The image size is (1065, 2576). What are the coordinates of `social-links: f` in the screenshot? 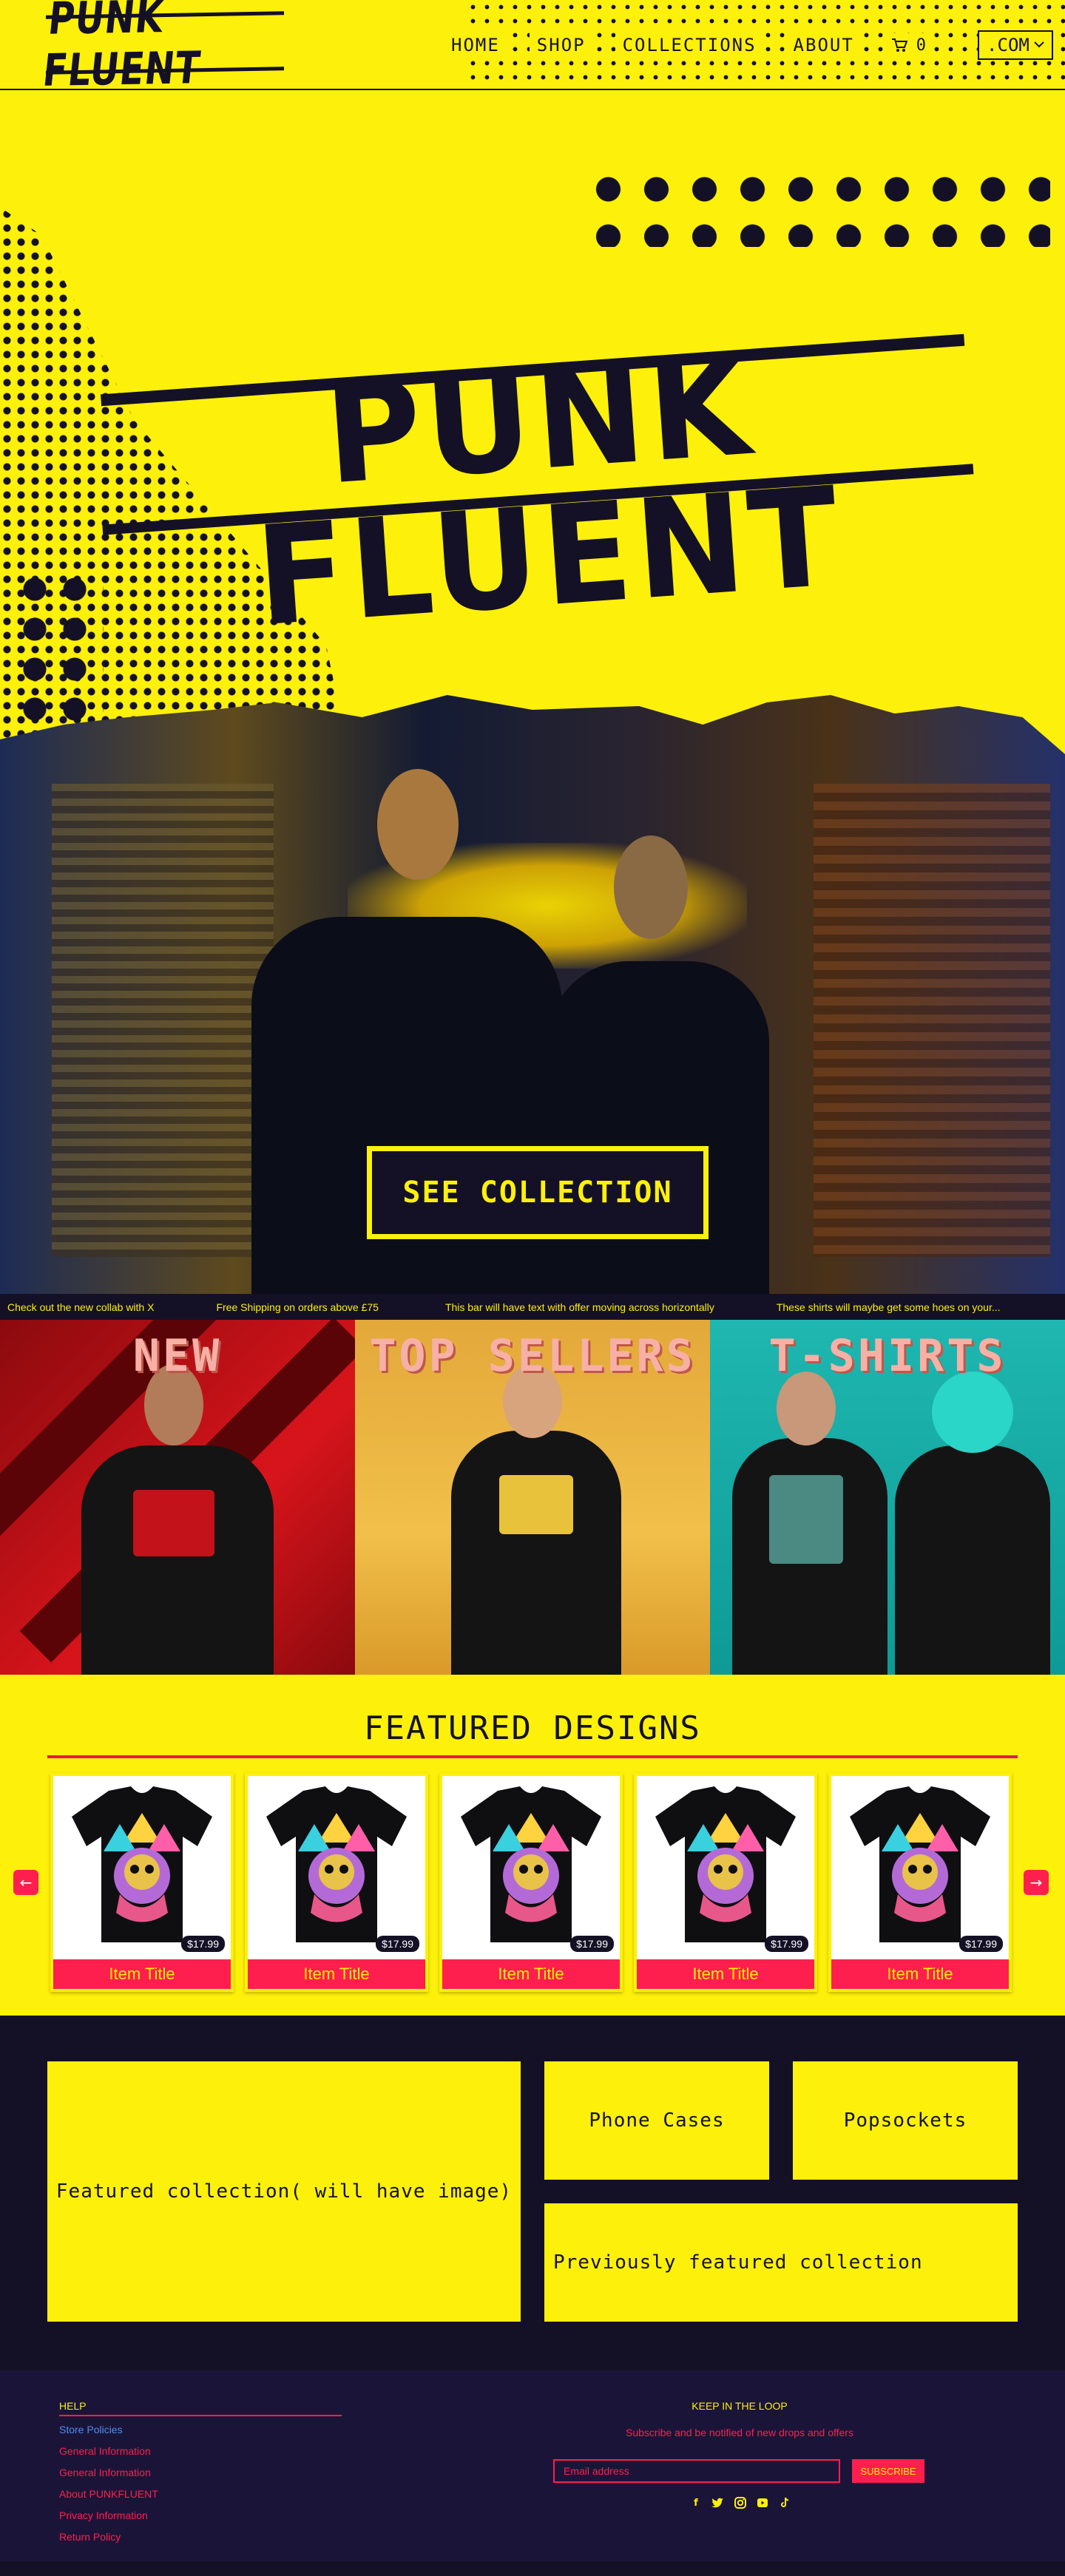 It's located at (740, 2502).